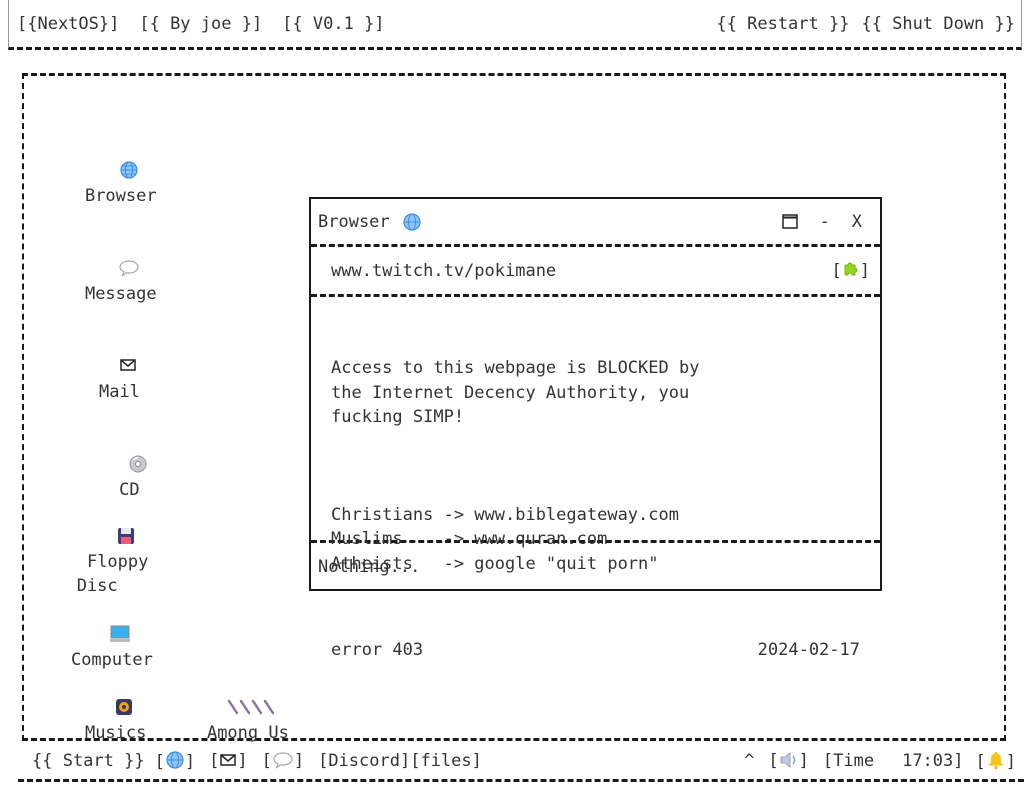 Image resolution: width=1030 pixels, height=791 pixels. I want to click on error-code: error 403, so click(377, 650).